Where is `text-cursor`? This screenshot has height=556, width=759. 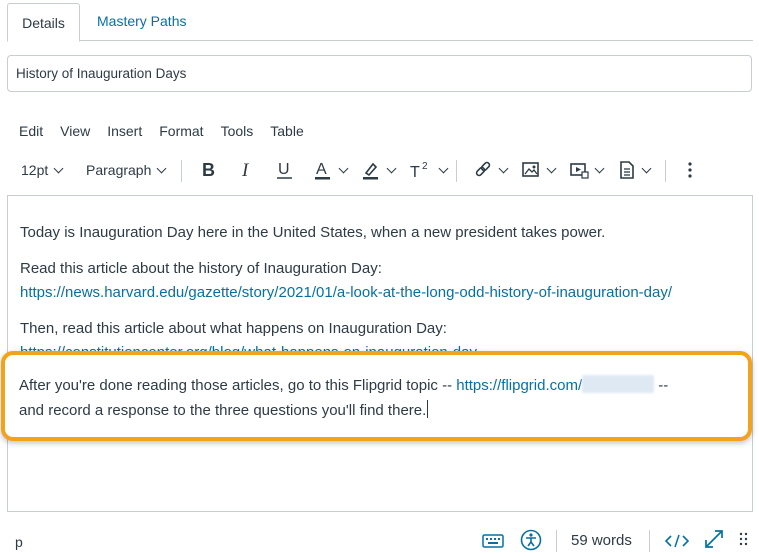
text-cursor is located at coordinates (428, 409).